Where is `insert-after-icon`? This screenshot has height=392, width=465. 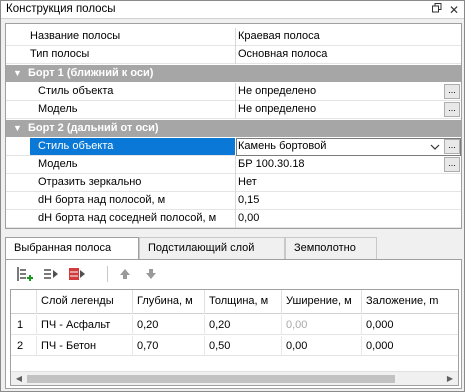
insert-after-icon is located at coordinates (51, 274).